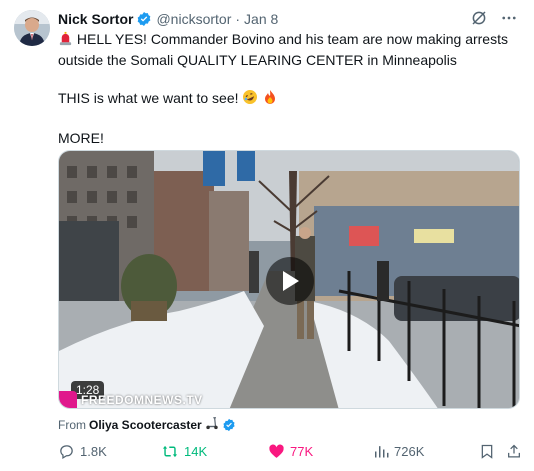 This screenshot has width=534, height=471. What do you see at coordinates (81, 138) in the screenshot?
I see `tweet-line-3: MORE!` at bounding box center [81, 138].